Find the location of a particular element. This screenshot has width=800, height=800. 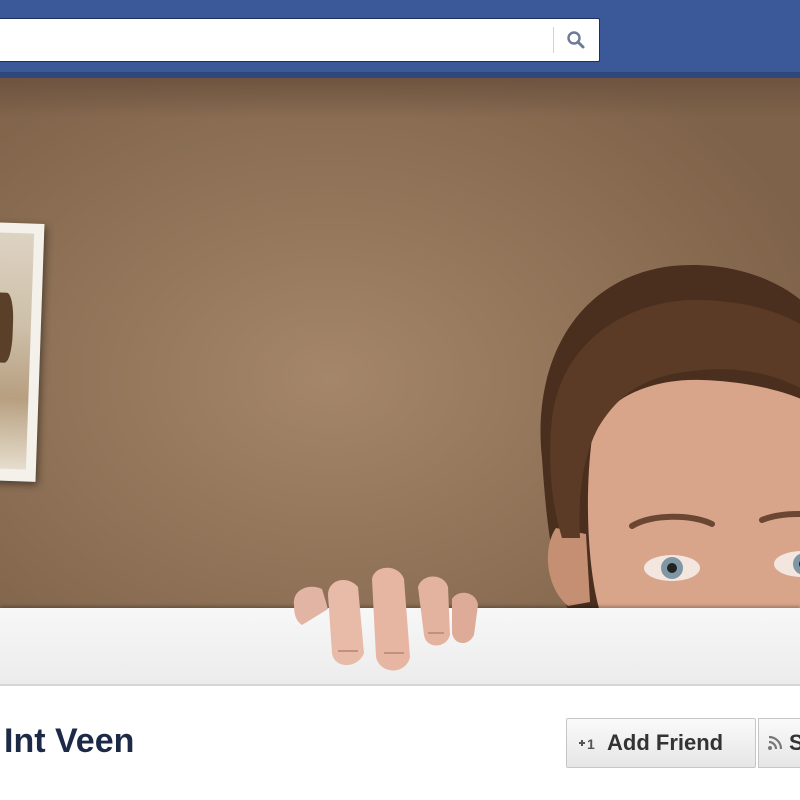

framed-photo is located at coordinates (22, 352).